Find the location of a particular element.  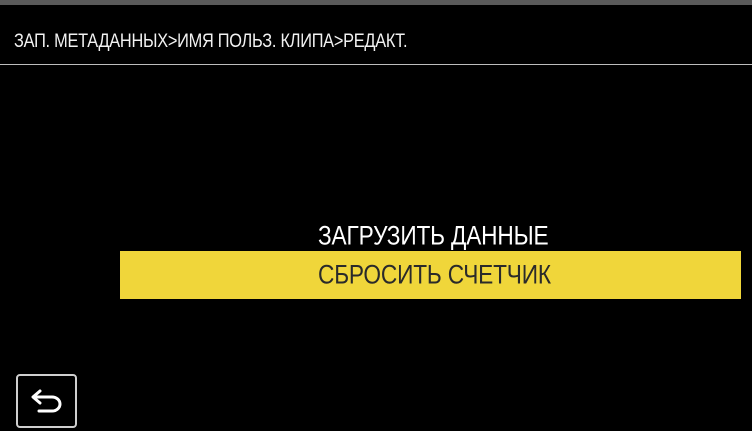

menu-item-reset-counter: СБРОСИТЬ СЧЕТЧИК is located at coordinates (430, 275).